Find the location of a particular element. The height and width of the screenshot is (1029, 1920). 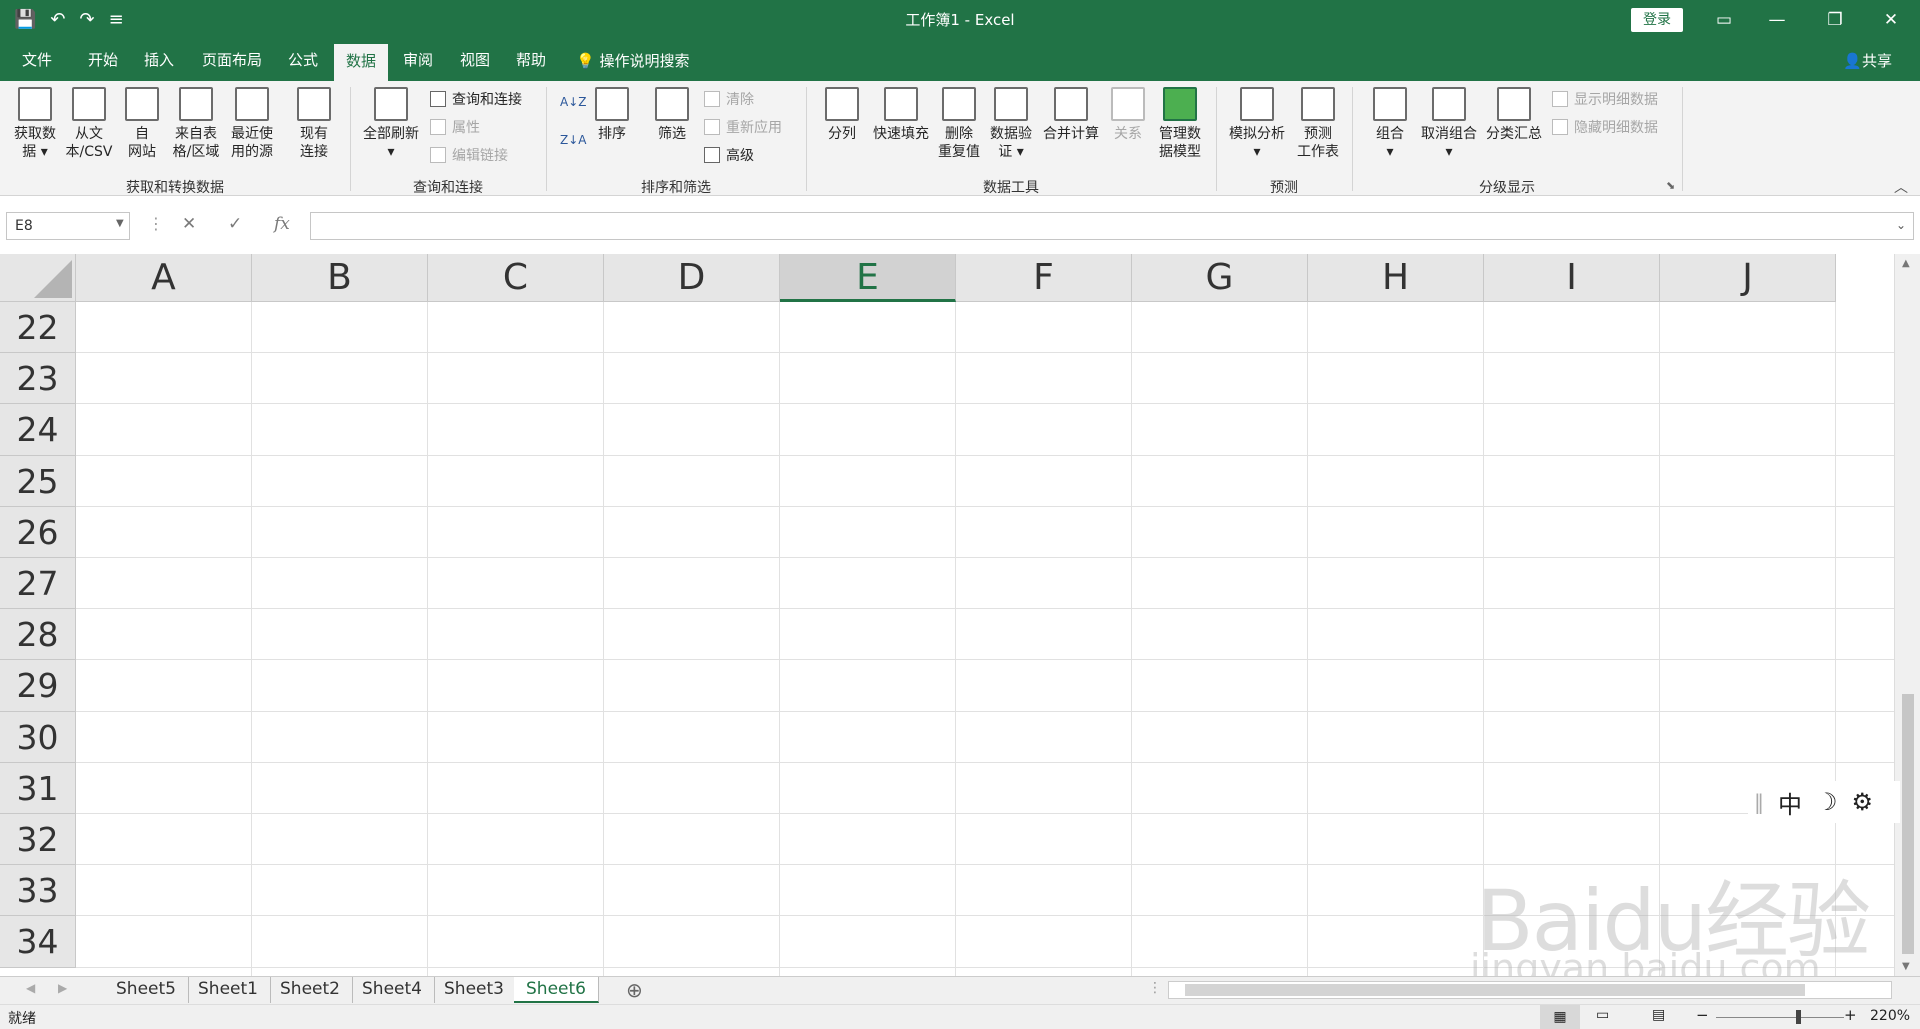

name-box: E8 is located at coordinates (68, 226).